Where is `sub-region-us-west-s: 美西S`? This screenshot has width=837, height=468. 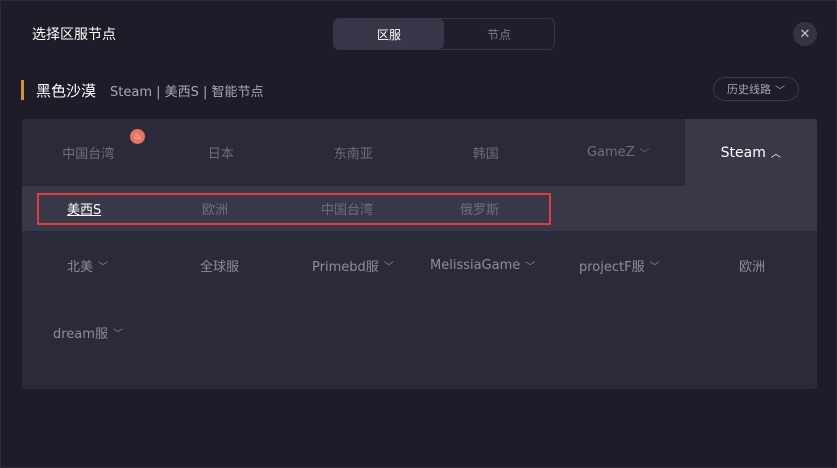
sub-region-us-west-s: 美西S is located at coordinates (84, 208).